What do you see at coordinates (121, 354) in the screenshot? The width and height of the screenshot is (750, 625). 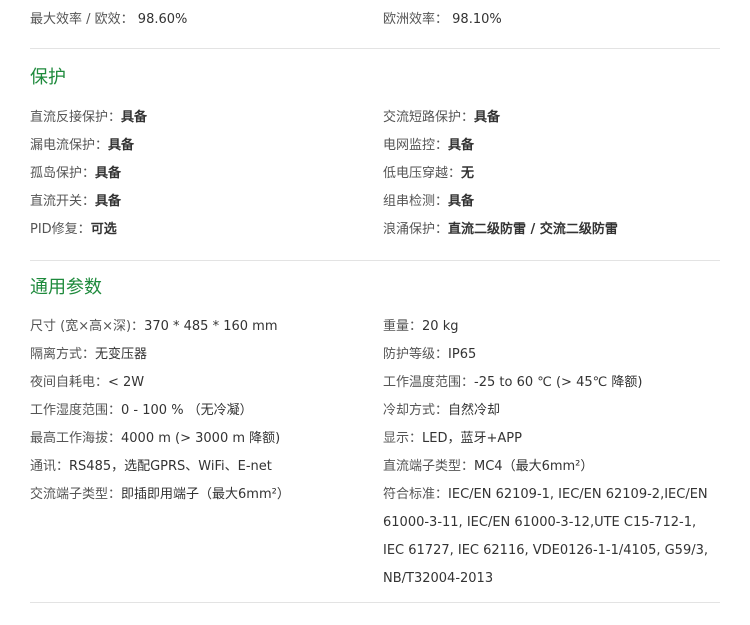 I see `spec-value: 无变压器` at bounding box center [121, 354].